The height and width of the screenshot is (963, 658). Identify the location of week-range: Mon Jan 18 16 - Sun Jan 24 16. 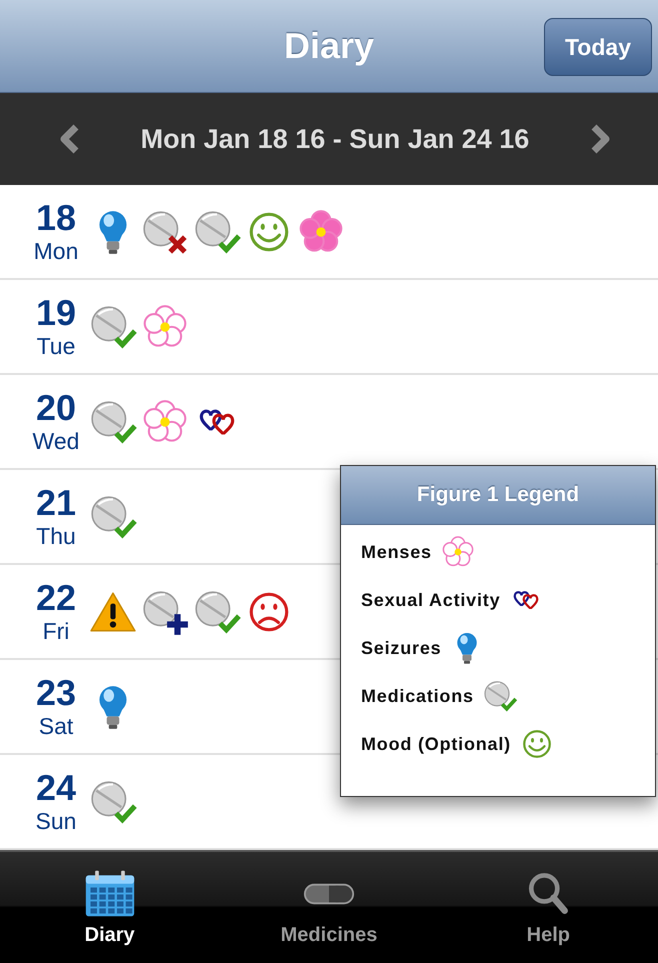
(335, 139).